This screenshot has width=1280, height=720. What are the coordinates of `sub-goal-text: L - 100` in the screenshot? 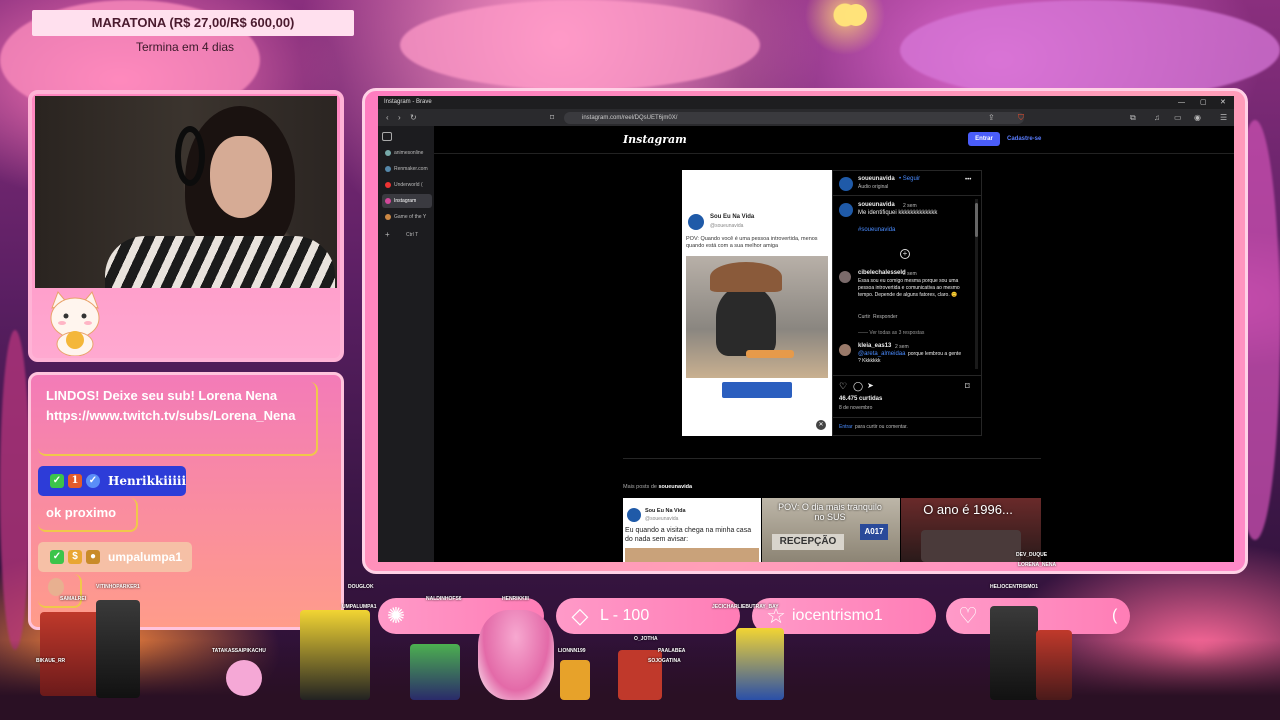 It's located at (625, 615).